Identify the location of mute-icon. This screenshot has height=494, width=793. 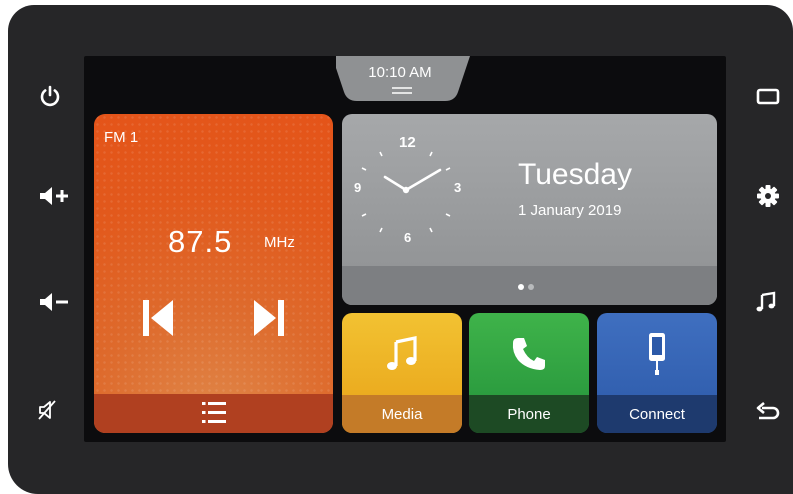
(47, 410).